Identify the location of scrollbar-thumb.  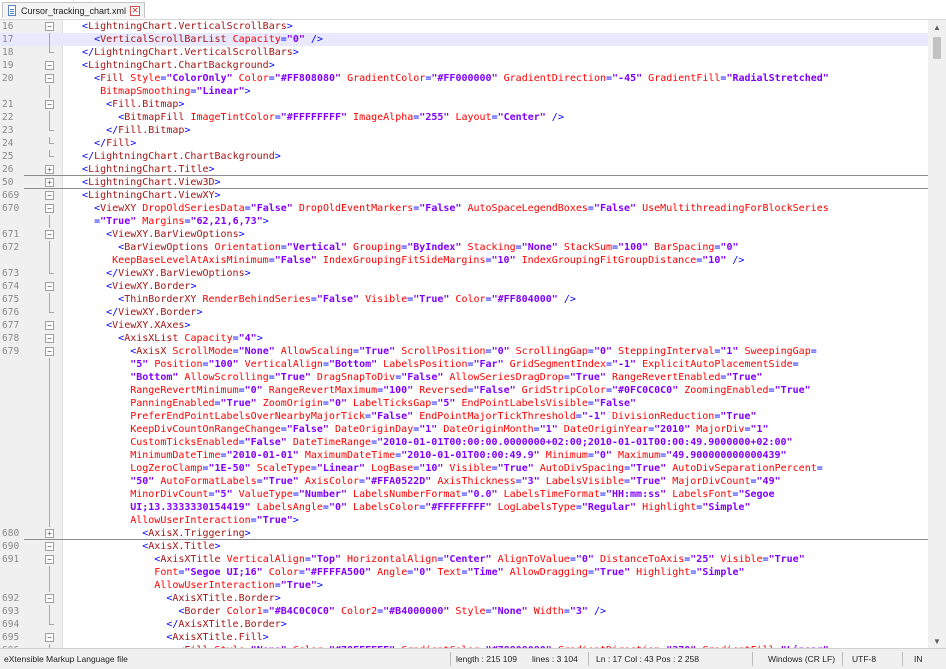
(937, 48).